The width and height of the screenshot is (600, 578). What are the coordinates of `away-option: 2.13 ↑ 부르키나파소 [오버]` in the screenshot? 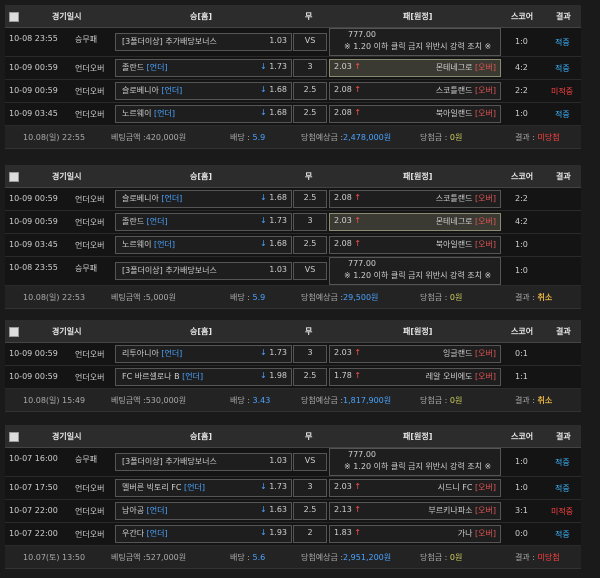 It's located at (415, 511).